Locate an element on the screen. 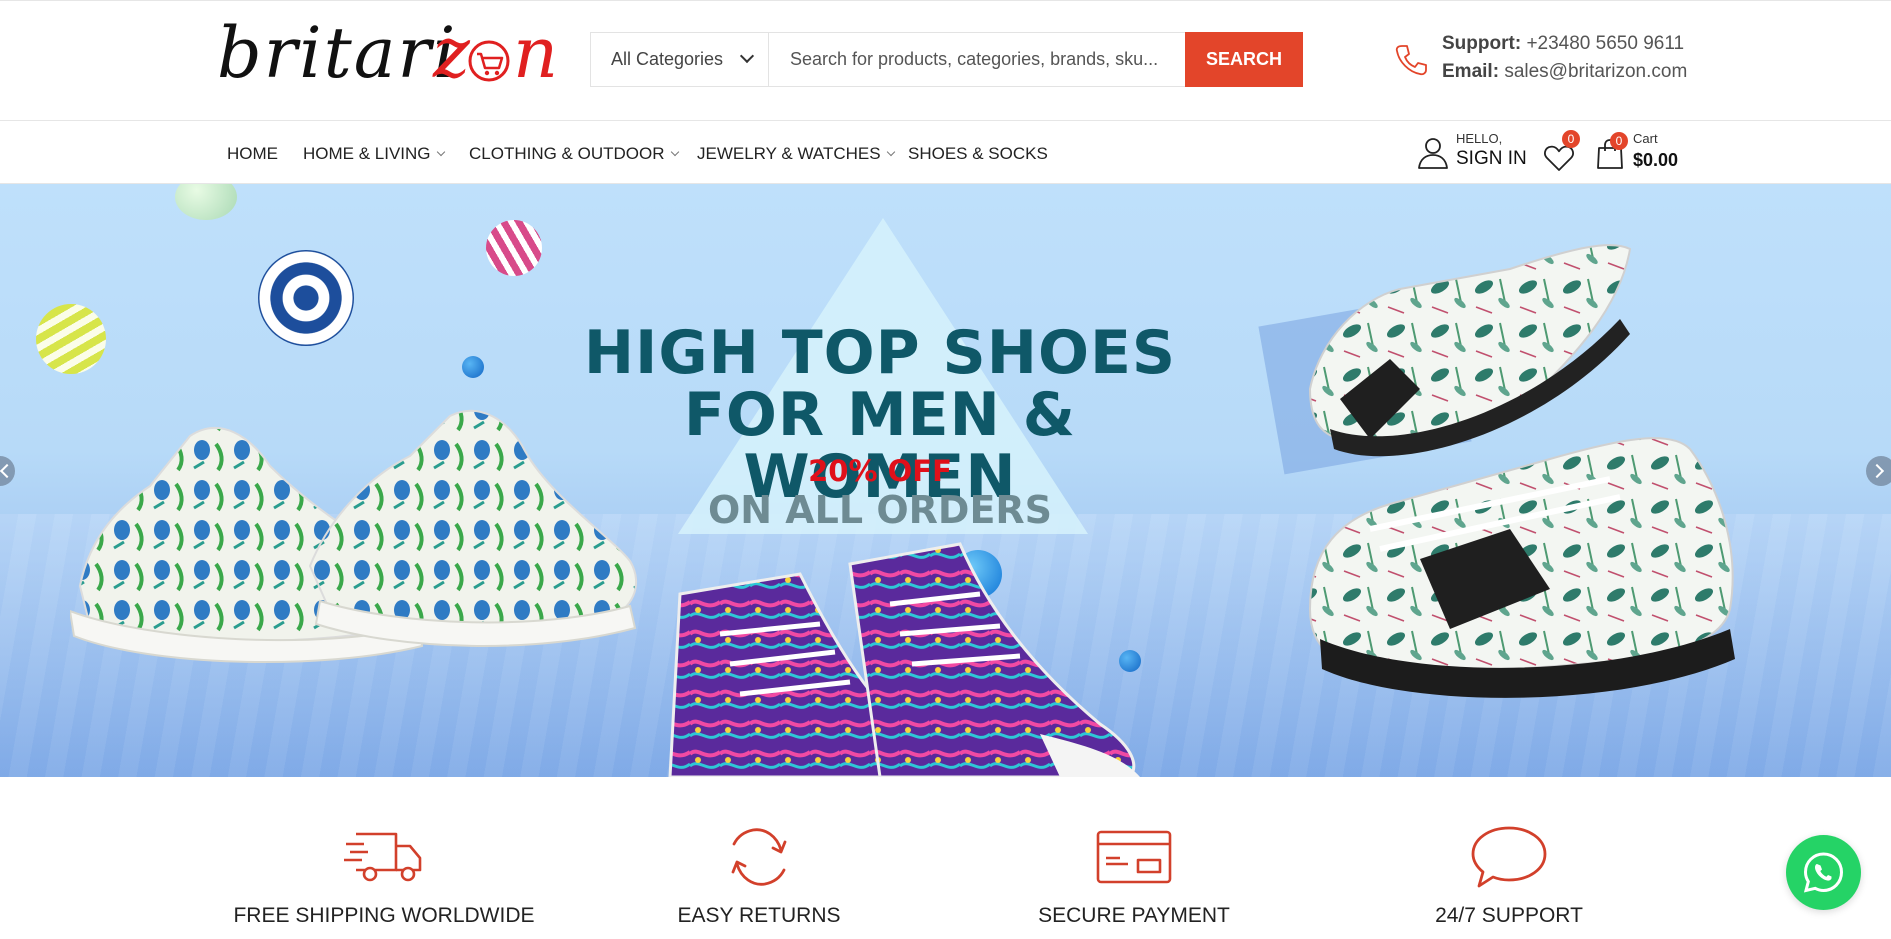 This screenshot has height=939, width=1891. slider-prev-button is located at coordinates (7, 471).